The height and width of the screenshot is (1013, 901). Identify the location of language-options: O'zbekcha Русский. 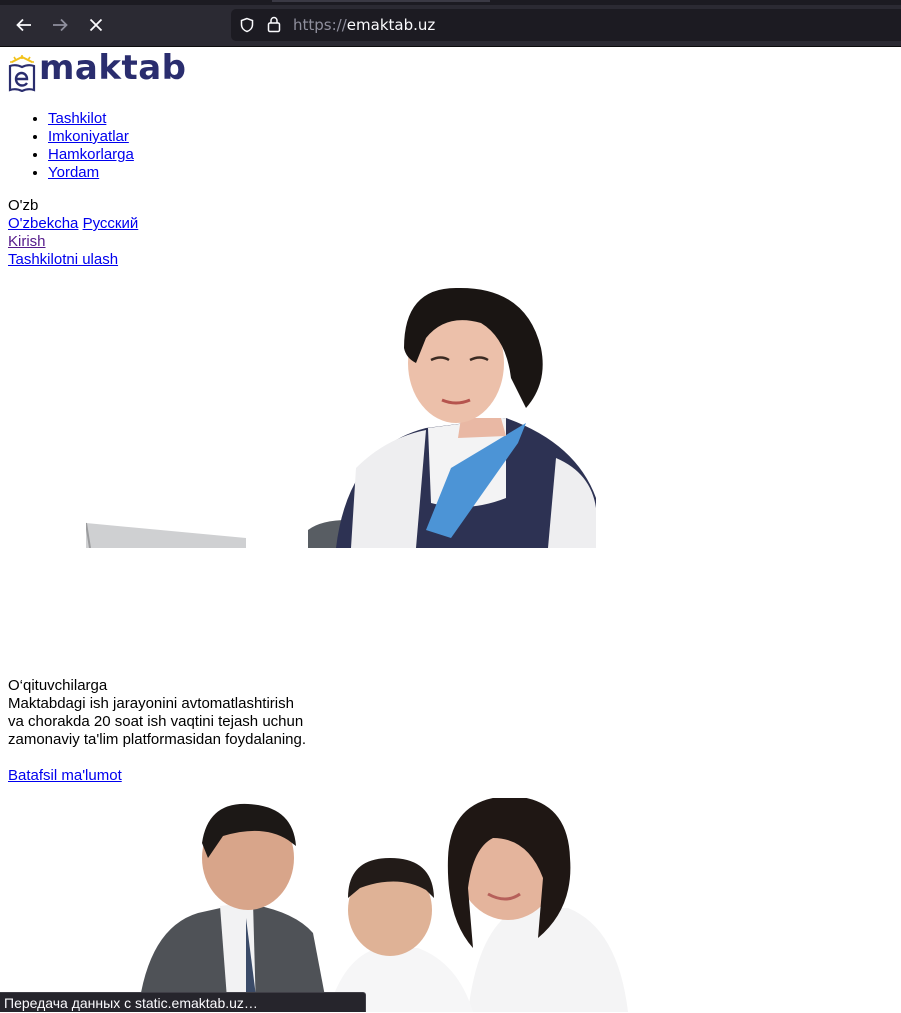
(73, 224).